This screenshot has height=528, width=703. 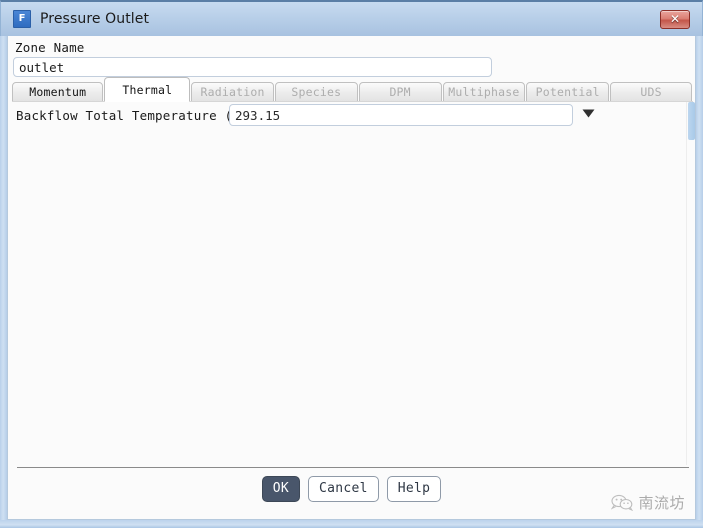 I want to click on tab-thermal: Thermal, so click(x=147, y=89).